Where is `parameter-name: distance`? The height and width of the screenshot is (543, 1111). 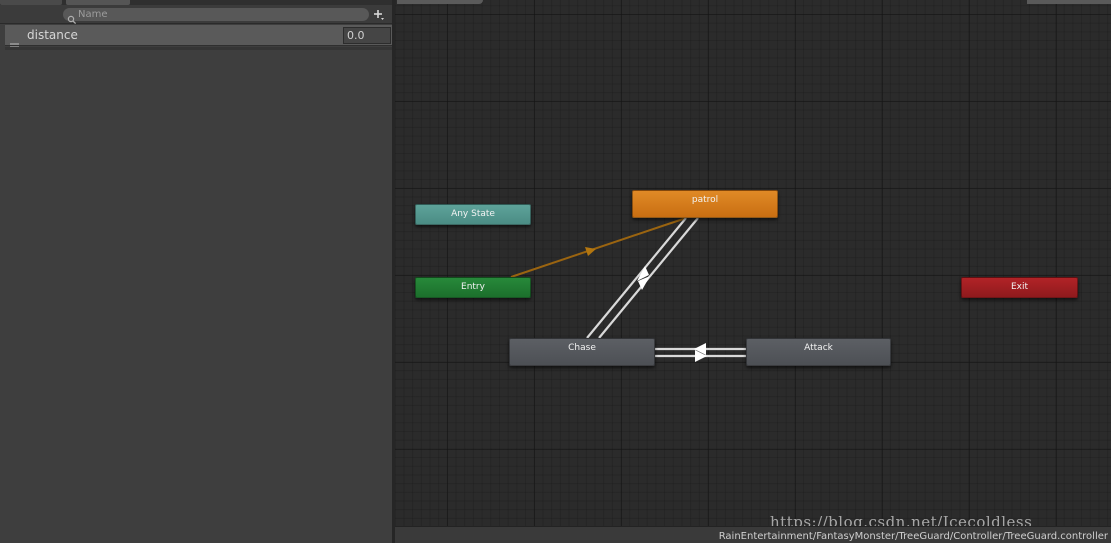
parameter-name: distance is located at coordinates (52, 35).